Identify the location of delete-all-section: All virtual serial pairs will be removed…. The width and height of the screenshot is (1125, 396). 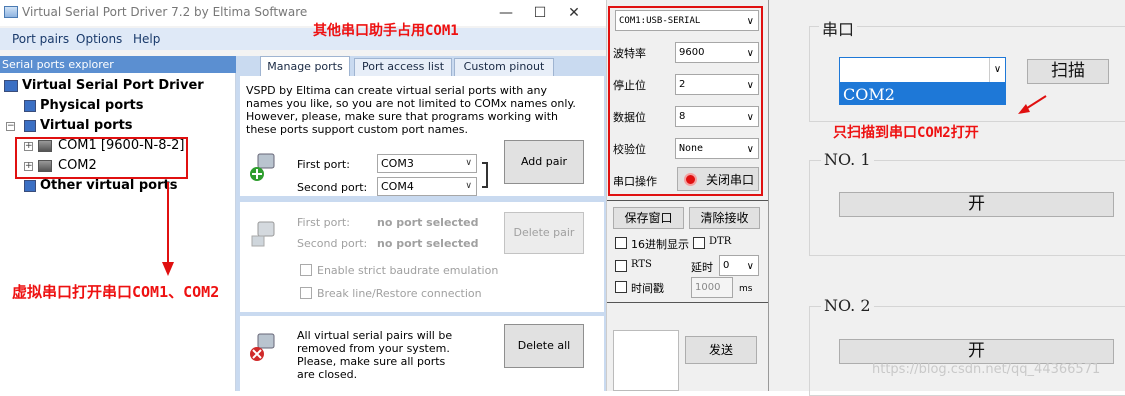
(422, 353).